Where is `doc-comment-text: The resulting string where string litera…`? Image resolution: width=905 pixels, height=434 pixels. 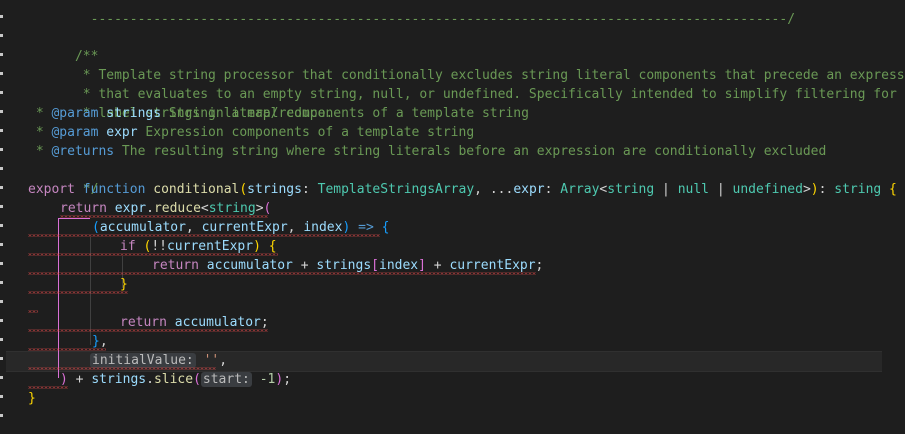
doc-comment-text: The resulting string where string litera… is located at coordinates (470, 151).